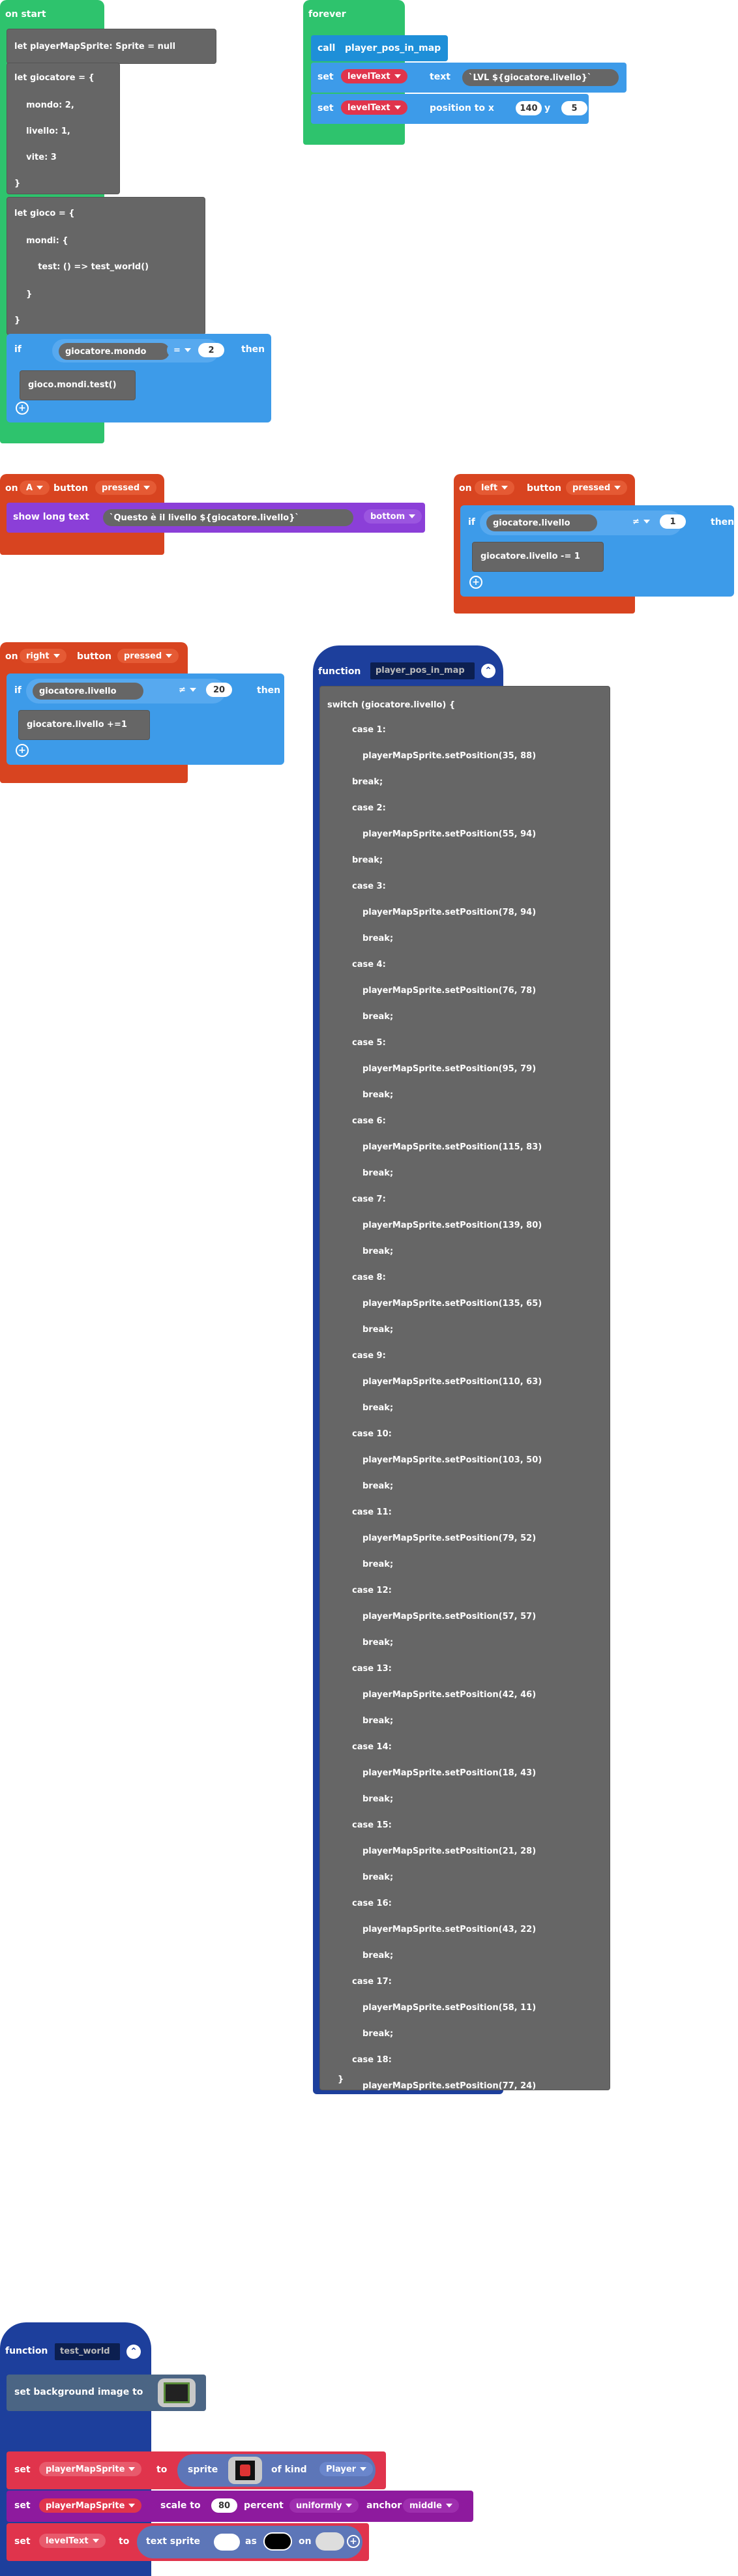  I want to click on anchor-label: anchor, so click(384, 2505).